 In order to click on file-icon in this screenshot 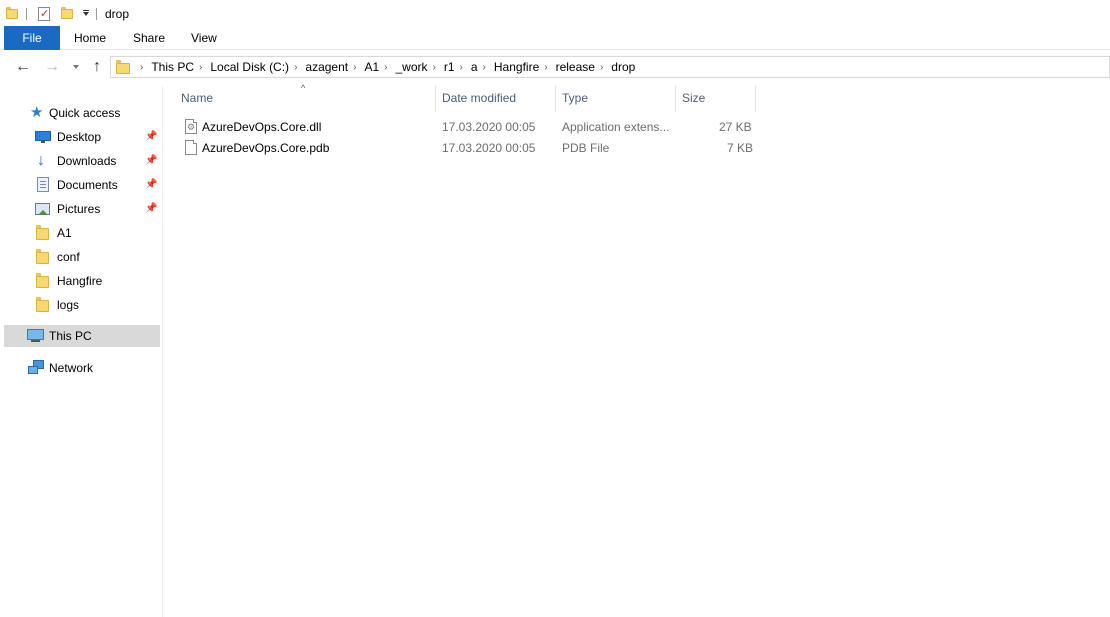, I will do `click(191, 147)`.